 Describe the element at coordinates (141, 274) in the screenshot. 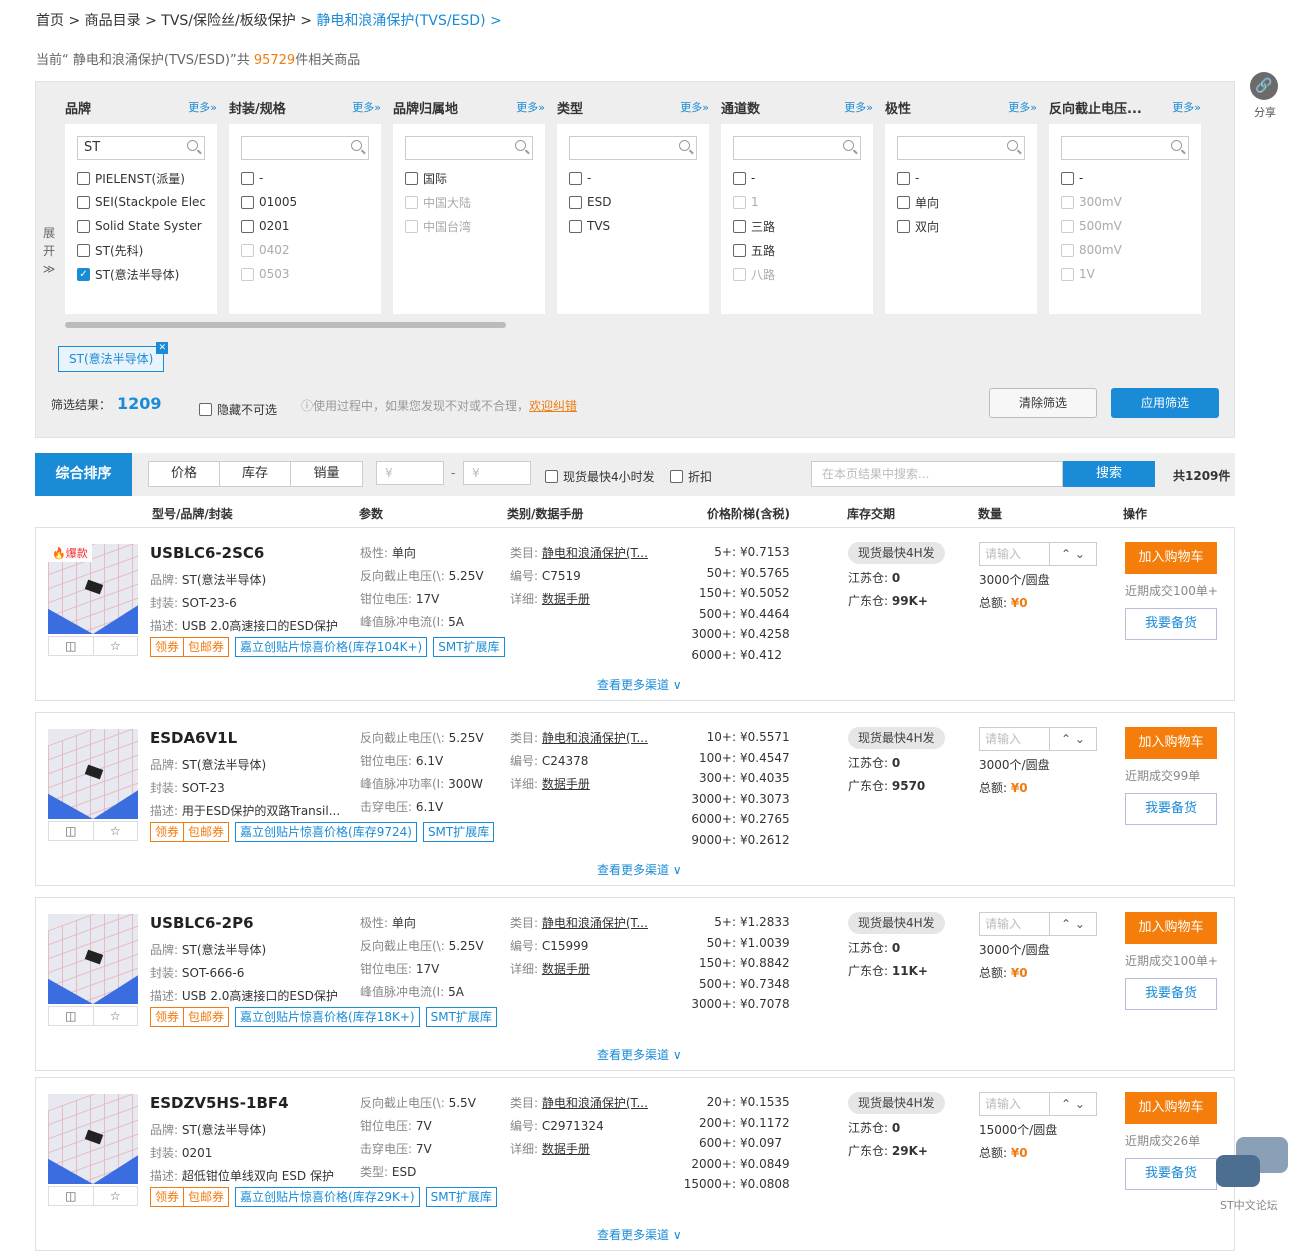

I see `filter-option: ✓ ST(意法半导体)` at that location.